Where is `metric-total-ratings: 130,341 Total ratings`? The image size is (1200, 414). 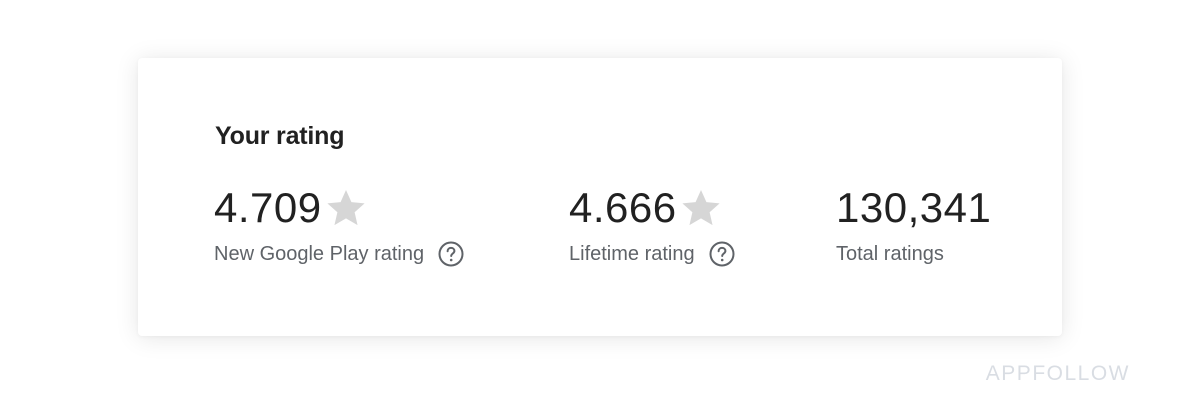
metric-total-ratings: 130,341 Total ratings is located at coordinates (913, 225).